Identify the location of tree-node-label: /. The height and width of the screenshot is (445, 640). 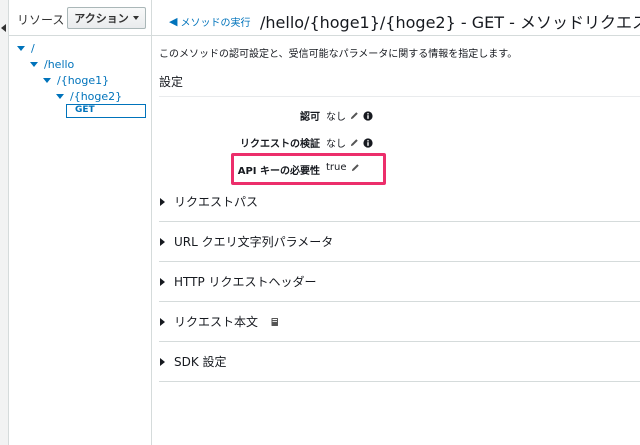
(33, 48).